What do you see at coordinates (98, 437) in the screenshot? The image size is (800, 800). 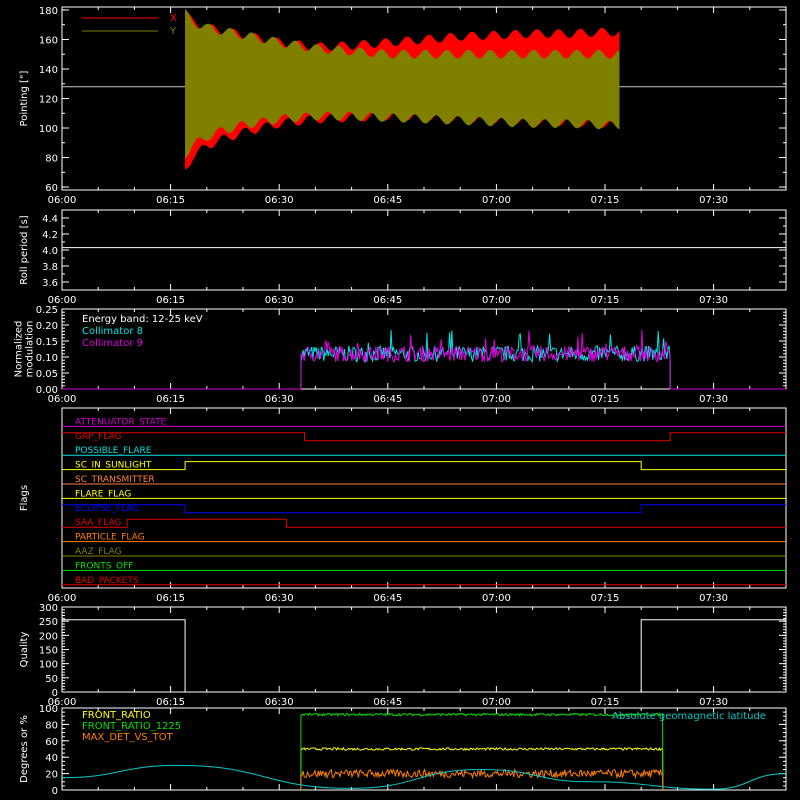 I see `flag-label: GAP_FLAG` at bounding box center [98, 437].